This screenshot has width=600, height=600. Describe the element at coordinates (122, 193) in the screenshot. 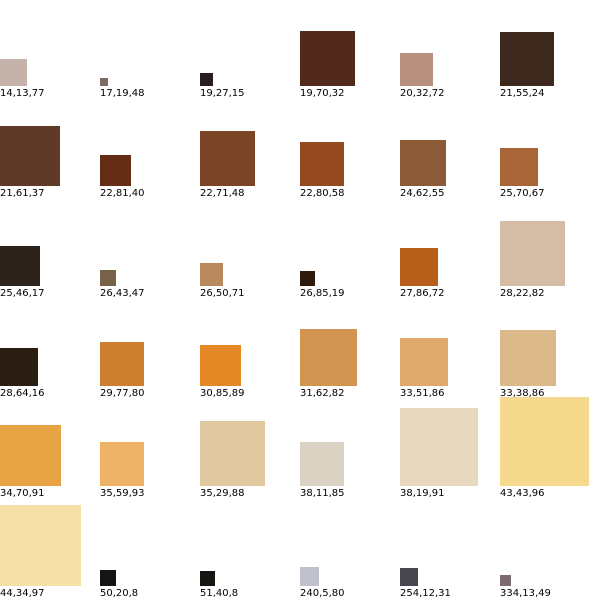

I see `swatch-label: 22,81,40` at that location.